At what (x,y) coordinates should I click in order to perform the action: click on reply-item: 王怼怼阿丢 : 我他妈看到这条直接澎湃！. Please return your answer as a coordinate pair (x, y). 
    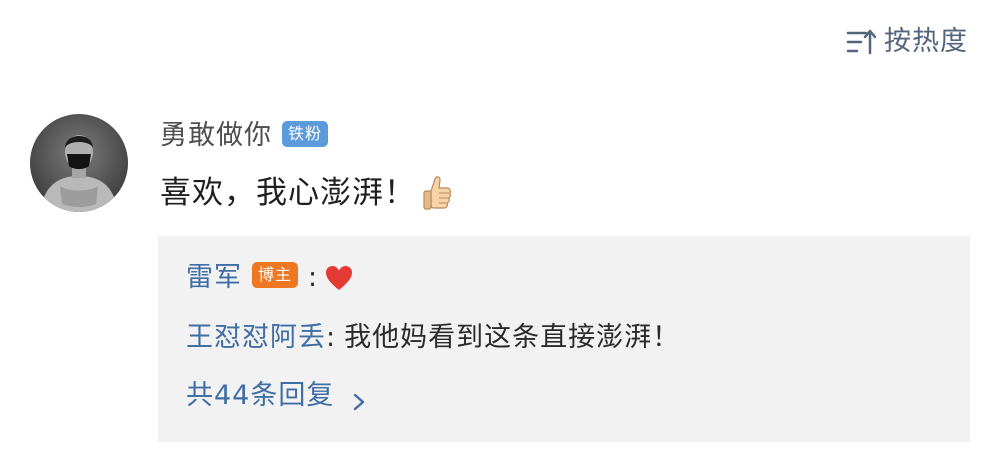
    Looking at the image, I should click on (433, 338).